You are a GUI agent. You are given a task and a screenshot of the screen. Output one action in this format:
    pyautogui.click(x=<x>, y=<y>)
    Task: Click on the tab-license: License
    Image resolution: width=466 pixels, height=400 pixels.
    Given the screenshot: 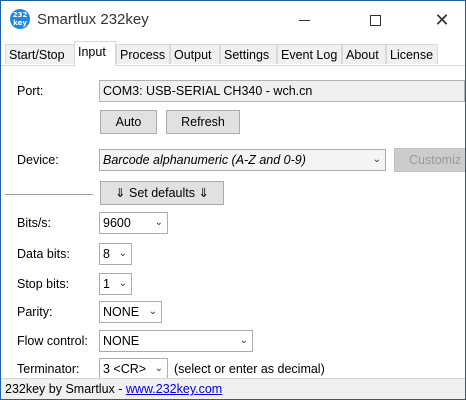 What is the action you would take?
    pyautogui.click(x=412, y=54)
    